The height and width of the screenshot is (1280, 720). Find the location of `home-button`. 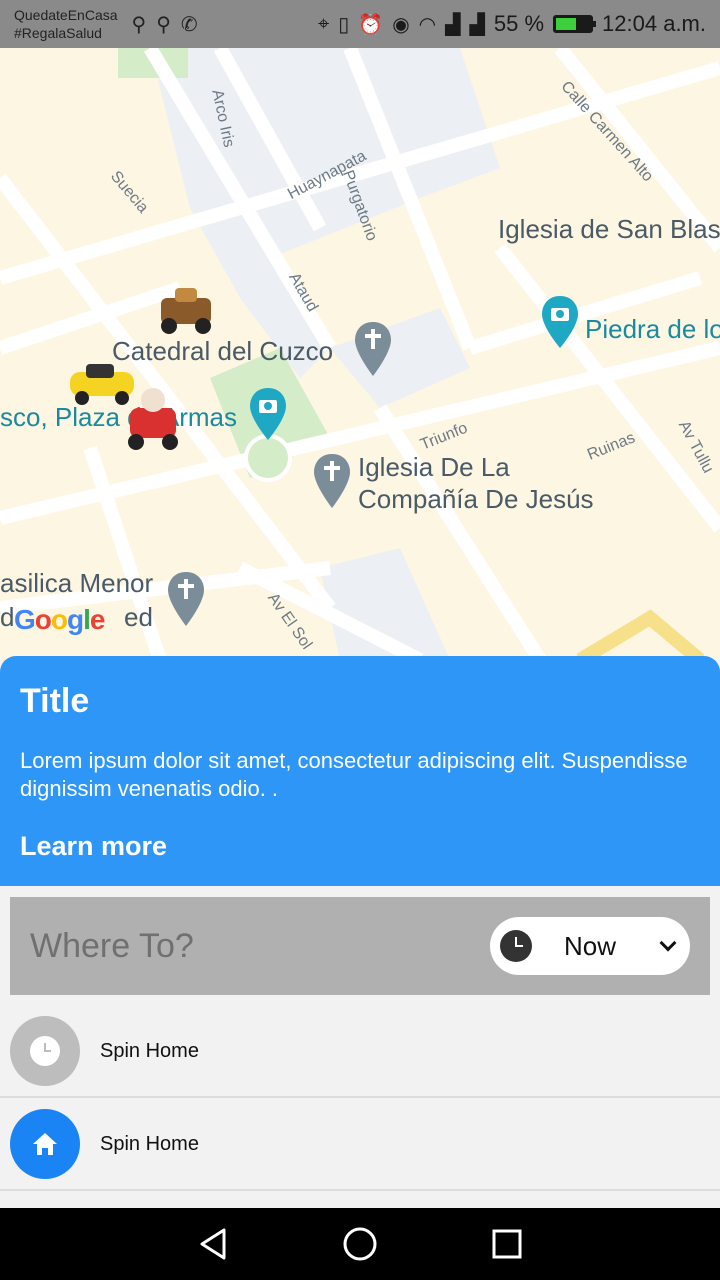

home-button is located at coordinates (360, 1244).